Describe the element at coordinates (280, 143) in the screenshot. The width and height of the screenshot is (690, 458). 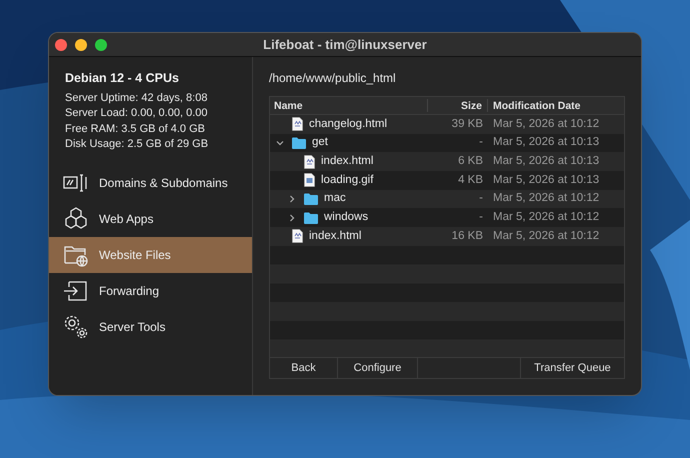
I see `chevron-down-icon` at that location.